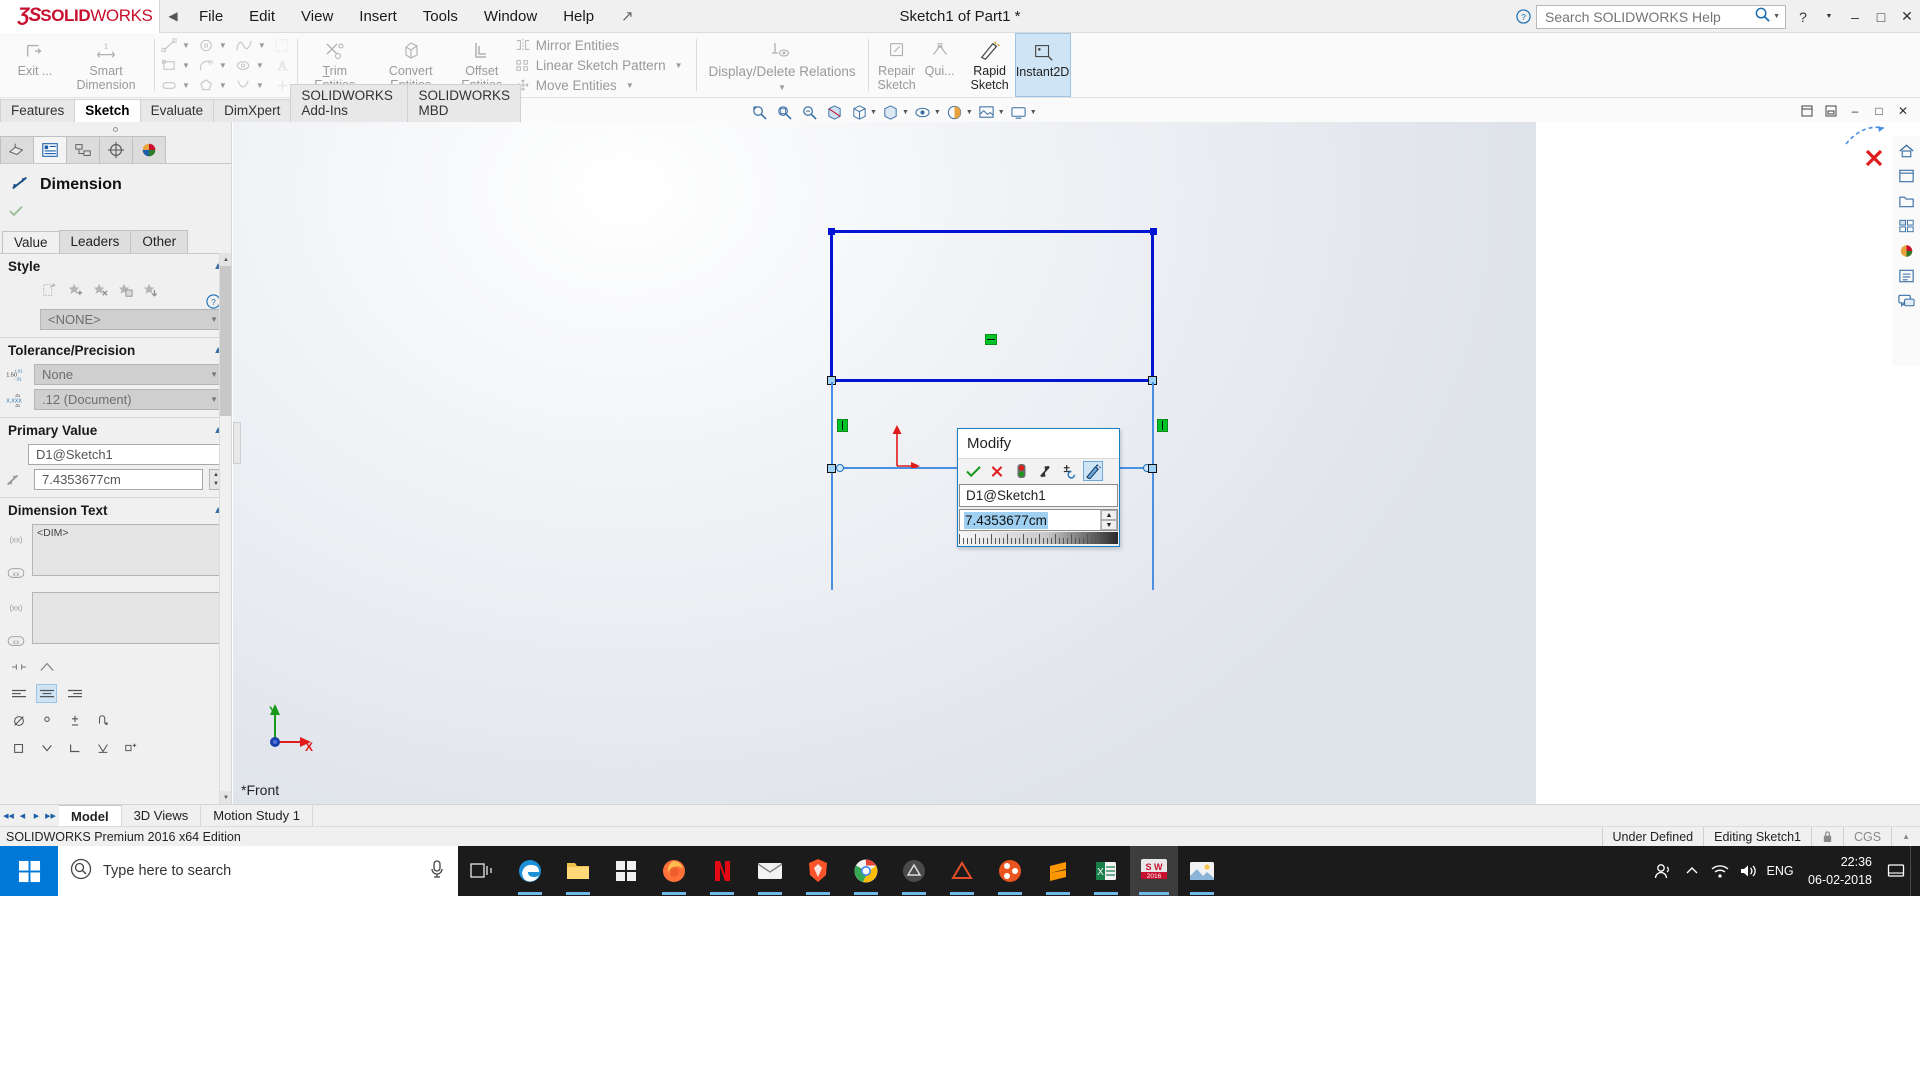 The width and height of the screenshot is (1920, 1080). Describe the element at coordinates (149, 149) in the screenshot. I see `display-manager-icon` at that location.